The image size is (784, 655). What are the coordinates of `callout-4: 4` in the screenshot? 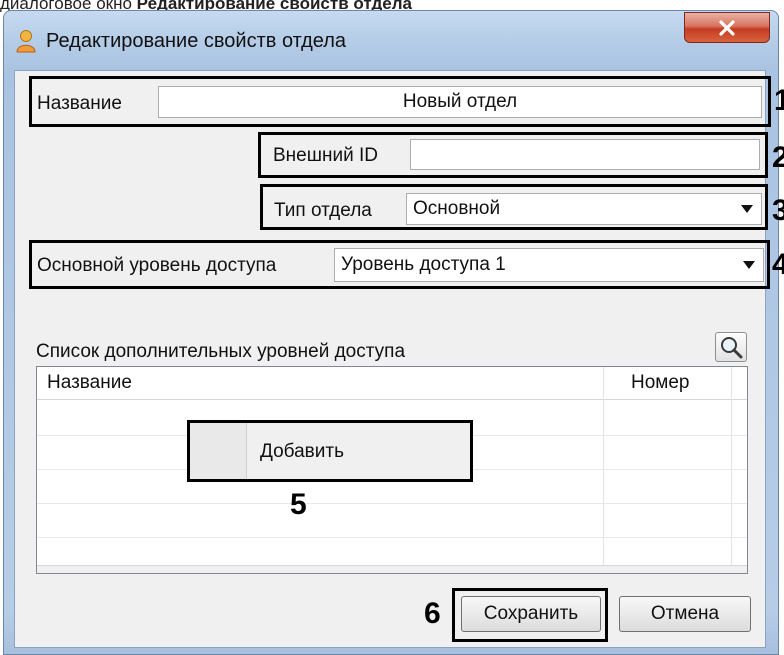 It's located at (778, 264).